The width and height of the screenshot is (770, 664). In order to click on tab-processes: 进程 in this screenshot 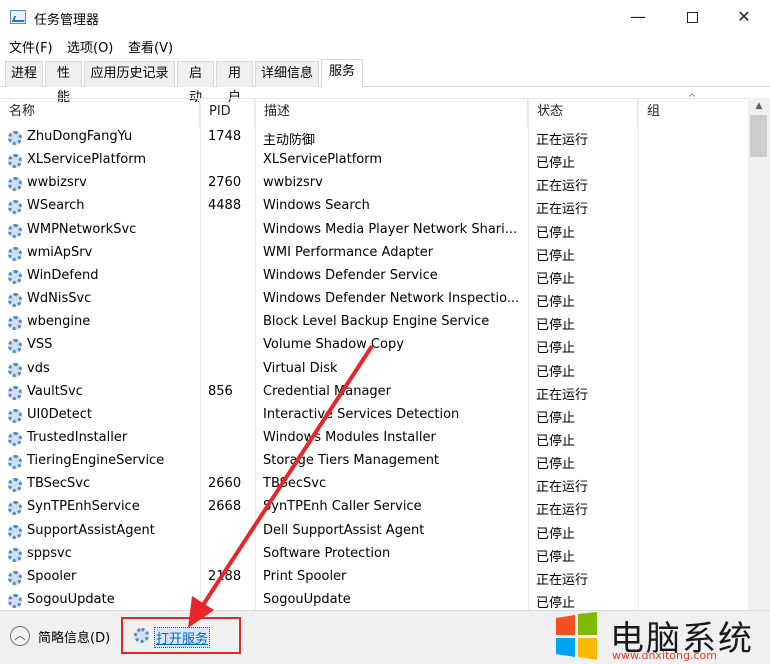, I will do `click(24, 74)`.